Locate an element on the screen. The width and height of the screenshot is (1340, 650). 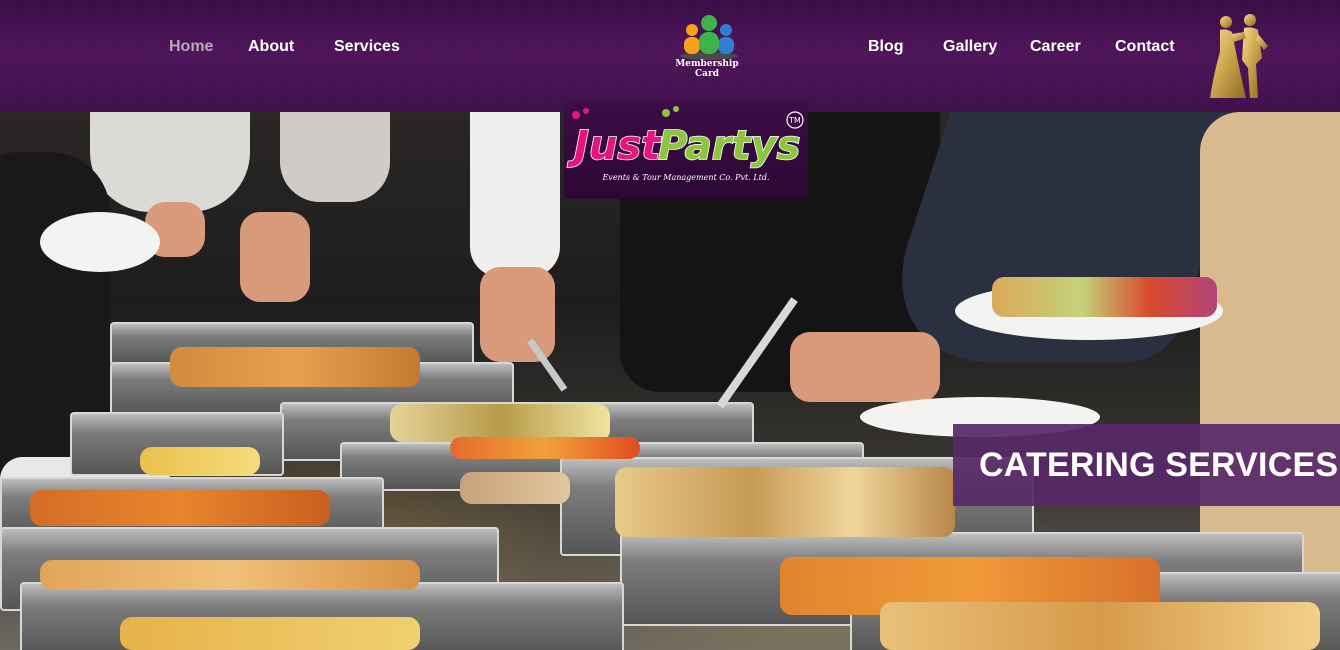
brand-word-1: Just is located at coordinates (614, 146).